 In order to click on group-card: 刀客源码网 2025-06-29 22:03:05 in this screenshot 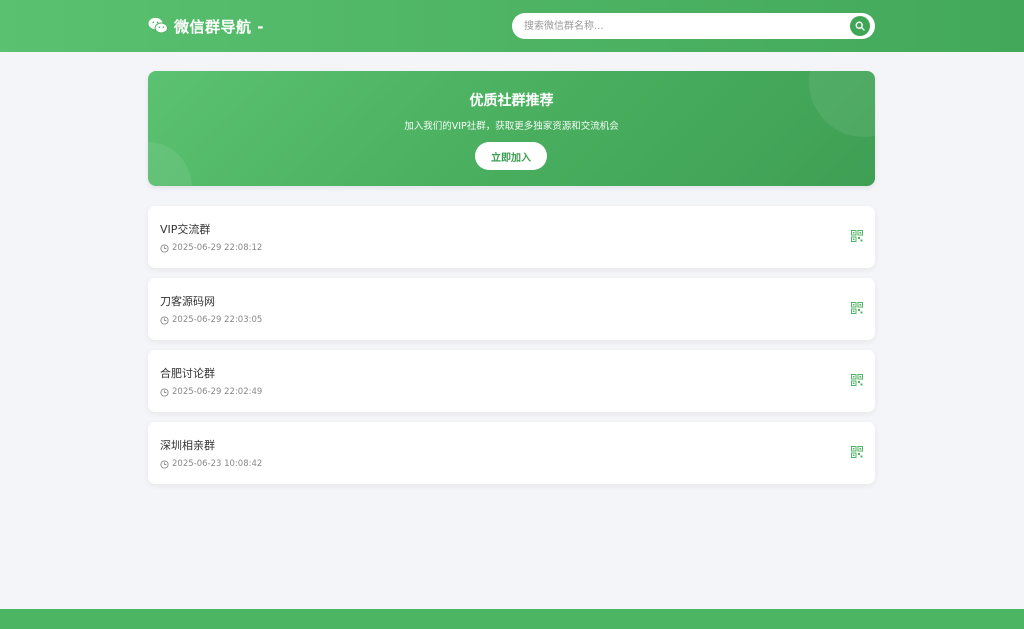, I will do `click(511, 309)`.